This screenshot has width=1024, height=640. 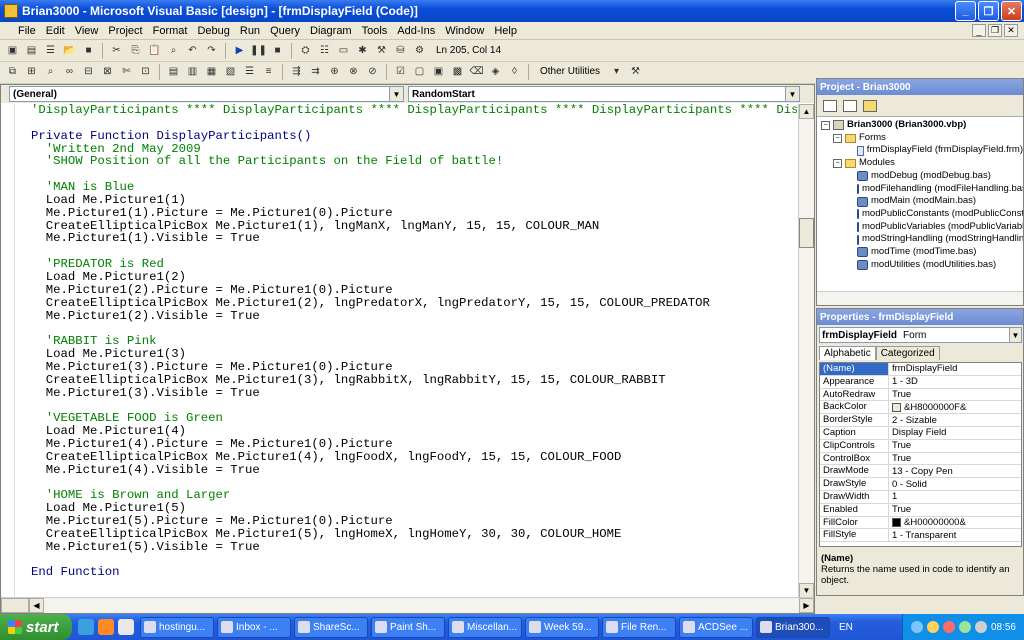 What do you see at coordinates (920, 433) in the screenshot?
I see `property-row: Caption Display Field` at bounding box center [920, 433].